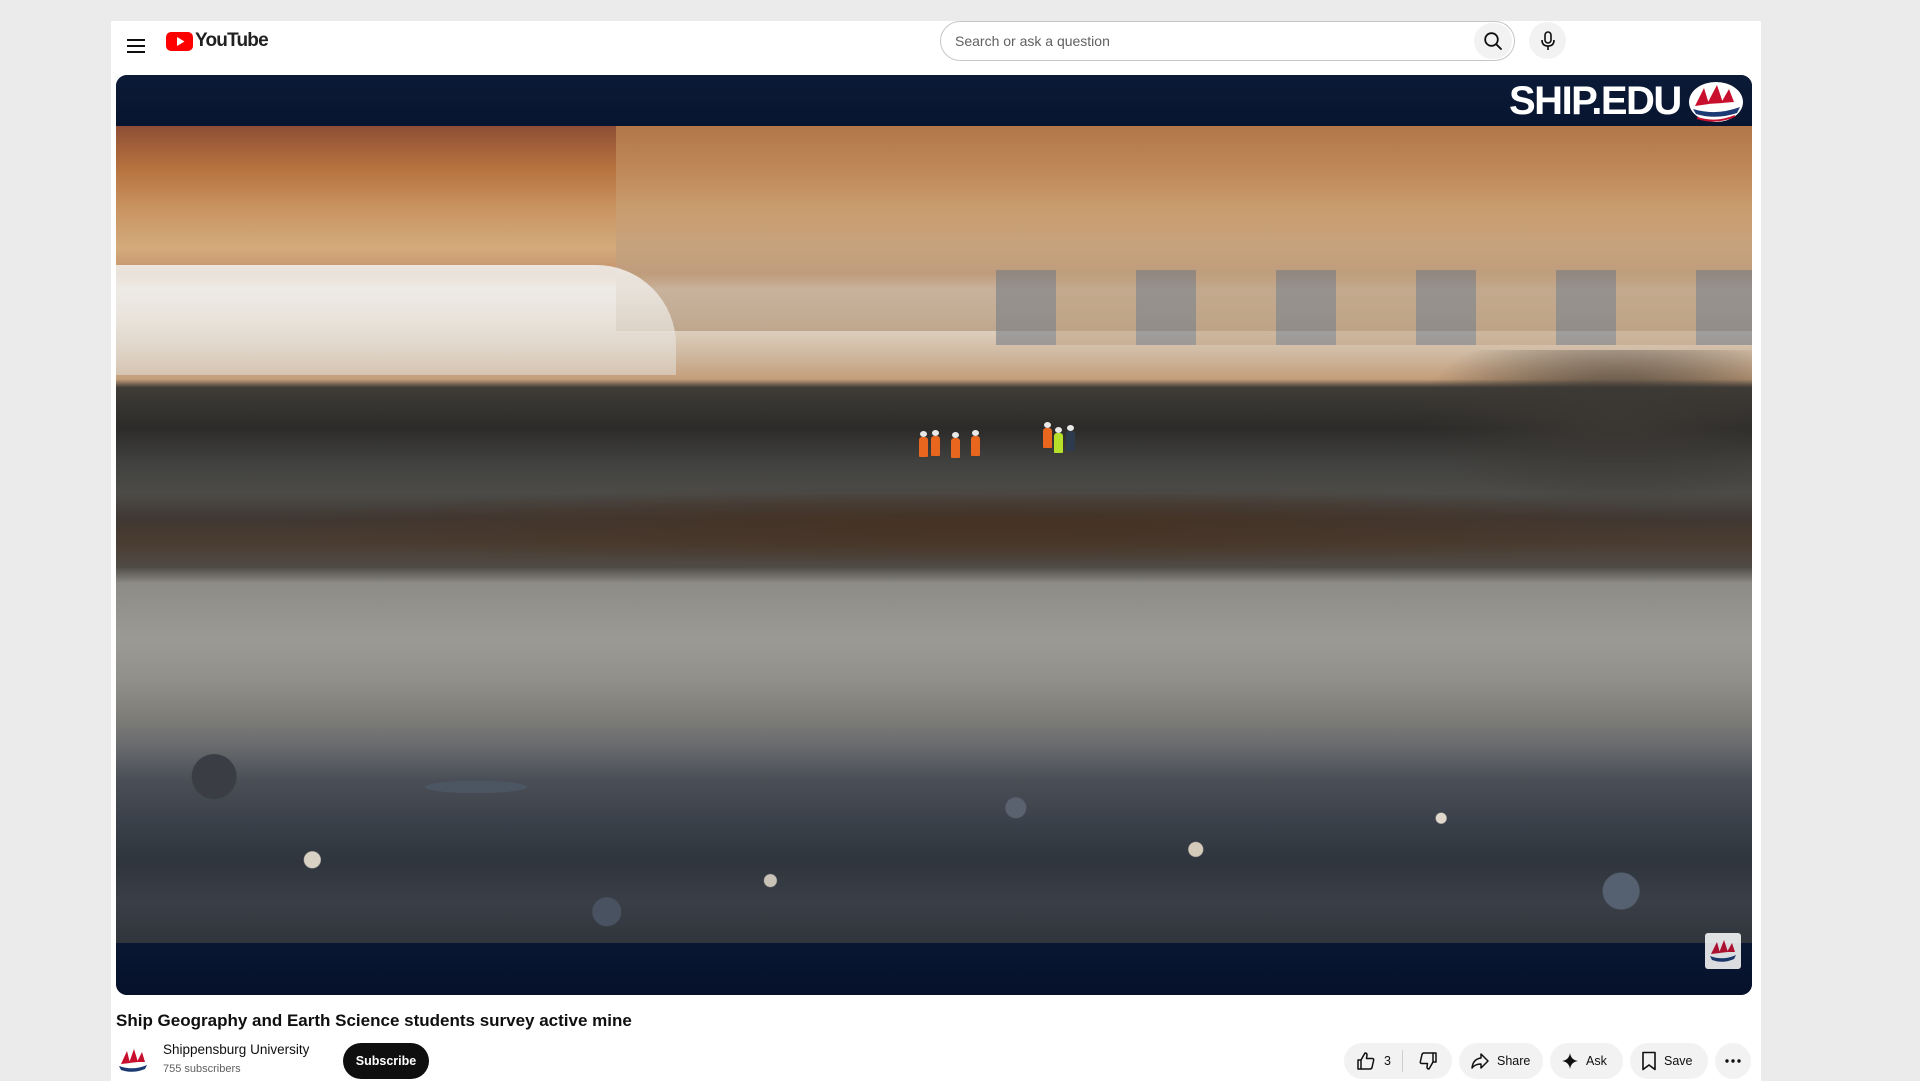 The height and width of the screenshot is (1081, 1920). I want to click on video-top-band, so click(934, 100).